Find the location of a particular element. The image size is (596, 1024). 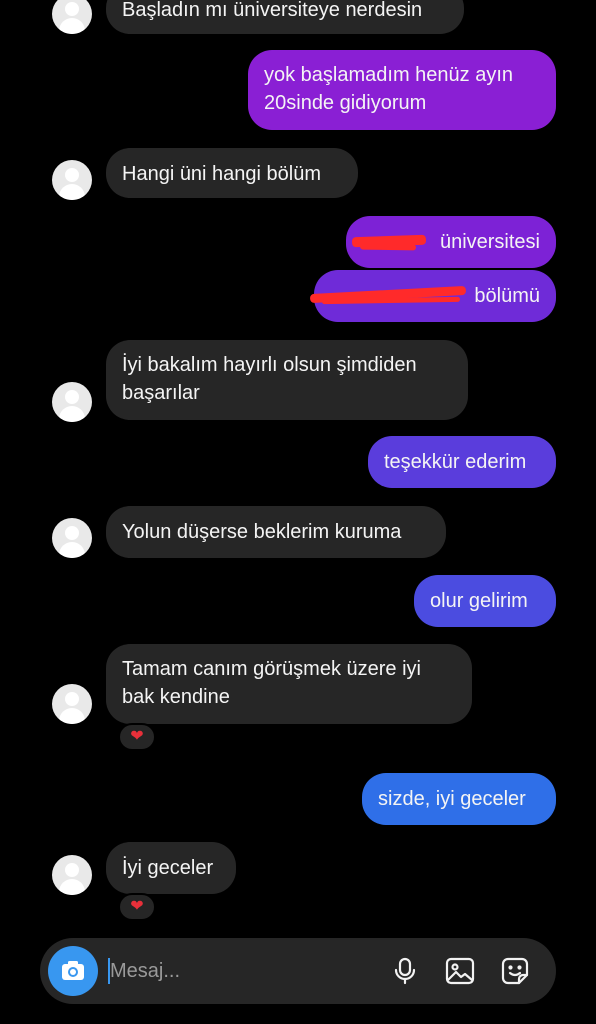

incoming-message: İyi geceler is located at coordinates (171, 868).